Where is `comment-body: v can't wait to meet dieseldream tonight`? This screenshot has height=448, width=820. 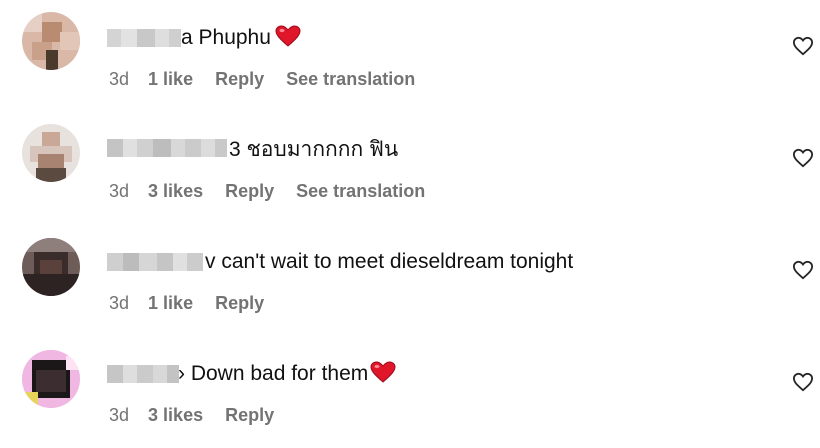
comment-body: v can't wait to meet dieseldream tonight is located at coordinates (389, 261).